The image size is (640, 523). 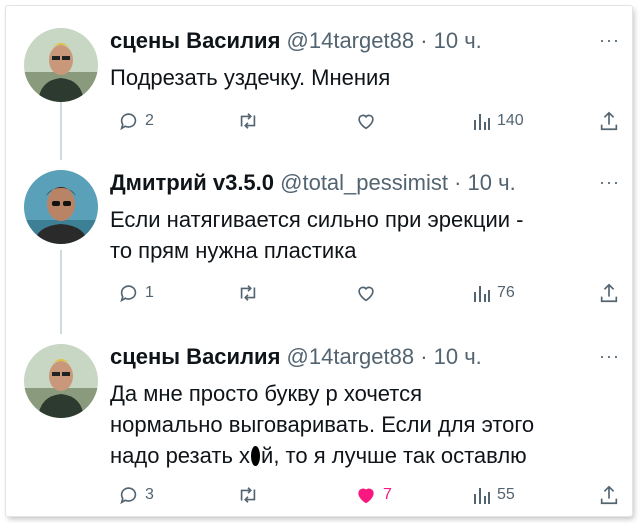 I want to click on reply-button: 1, so click(x=136, y=293).